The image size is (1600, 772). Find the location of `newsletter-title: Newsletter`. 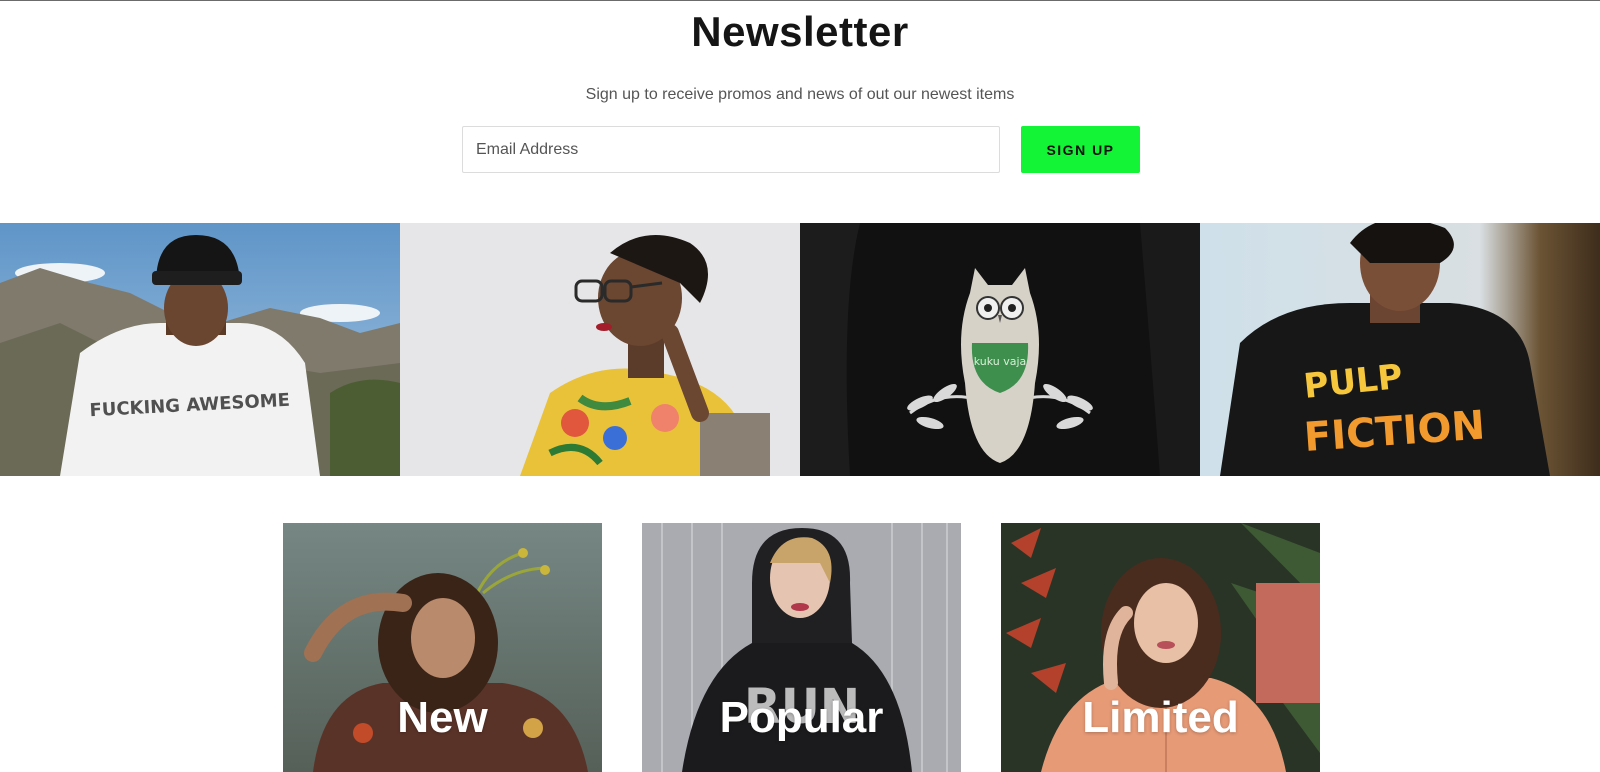

newsletter-title: Newsletter is located at coordinates (800, 31).